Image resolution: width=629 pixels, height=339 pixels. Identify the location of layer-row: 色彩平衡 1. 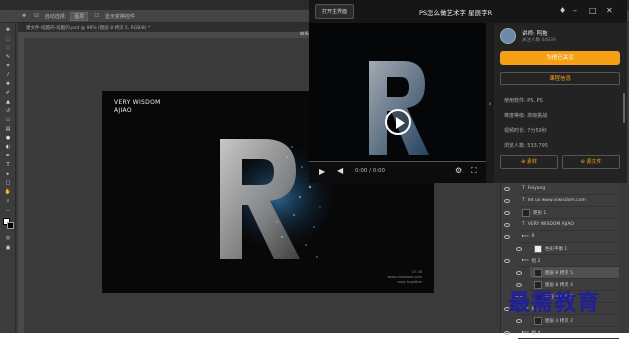
(567, 249).